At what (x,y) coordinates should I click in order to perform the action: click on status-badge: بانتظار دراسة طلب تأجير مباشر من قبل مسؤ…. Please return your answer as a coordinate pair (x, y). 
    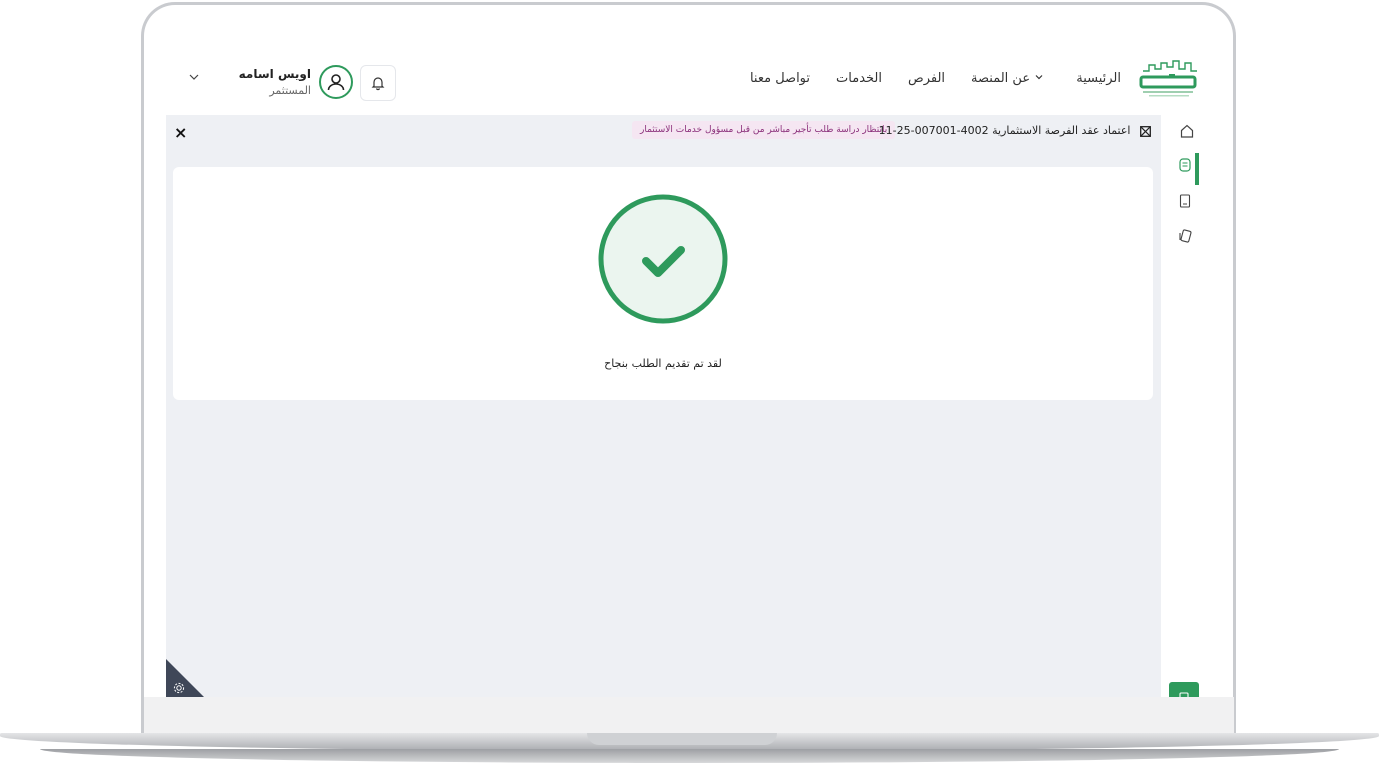
    Looking at the image, I should click on (764, 130).